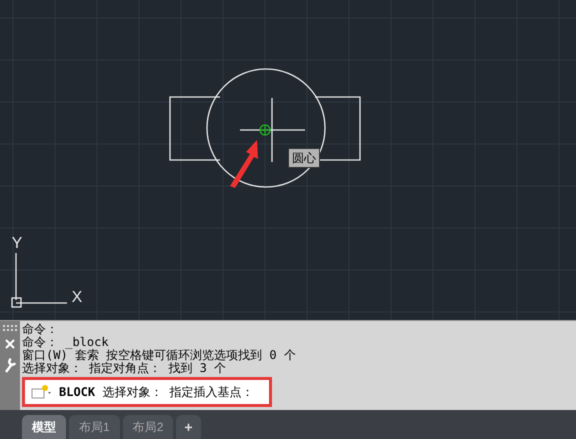  Describe the element at coordinates (148, 427) in the screenshot. I see `layout-tab: 布局2` at that location.